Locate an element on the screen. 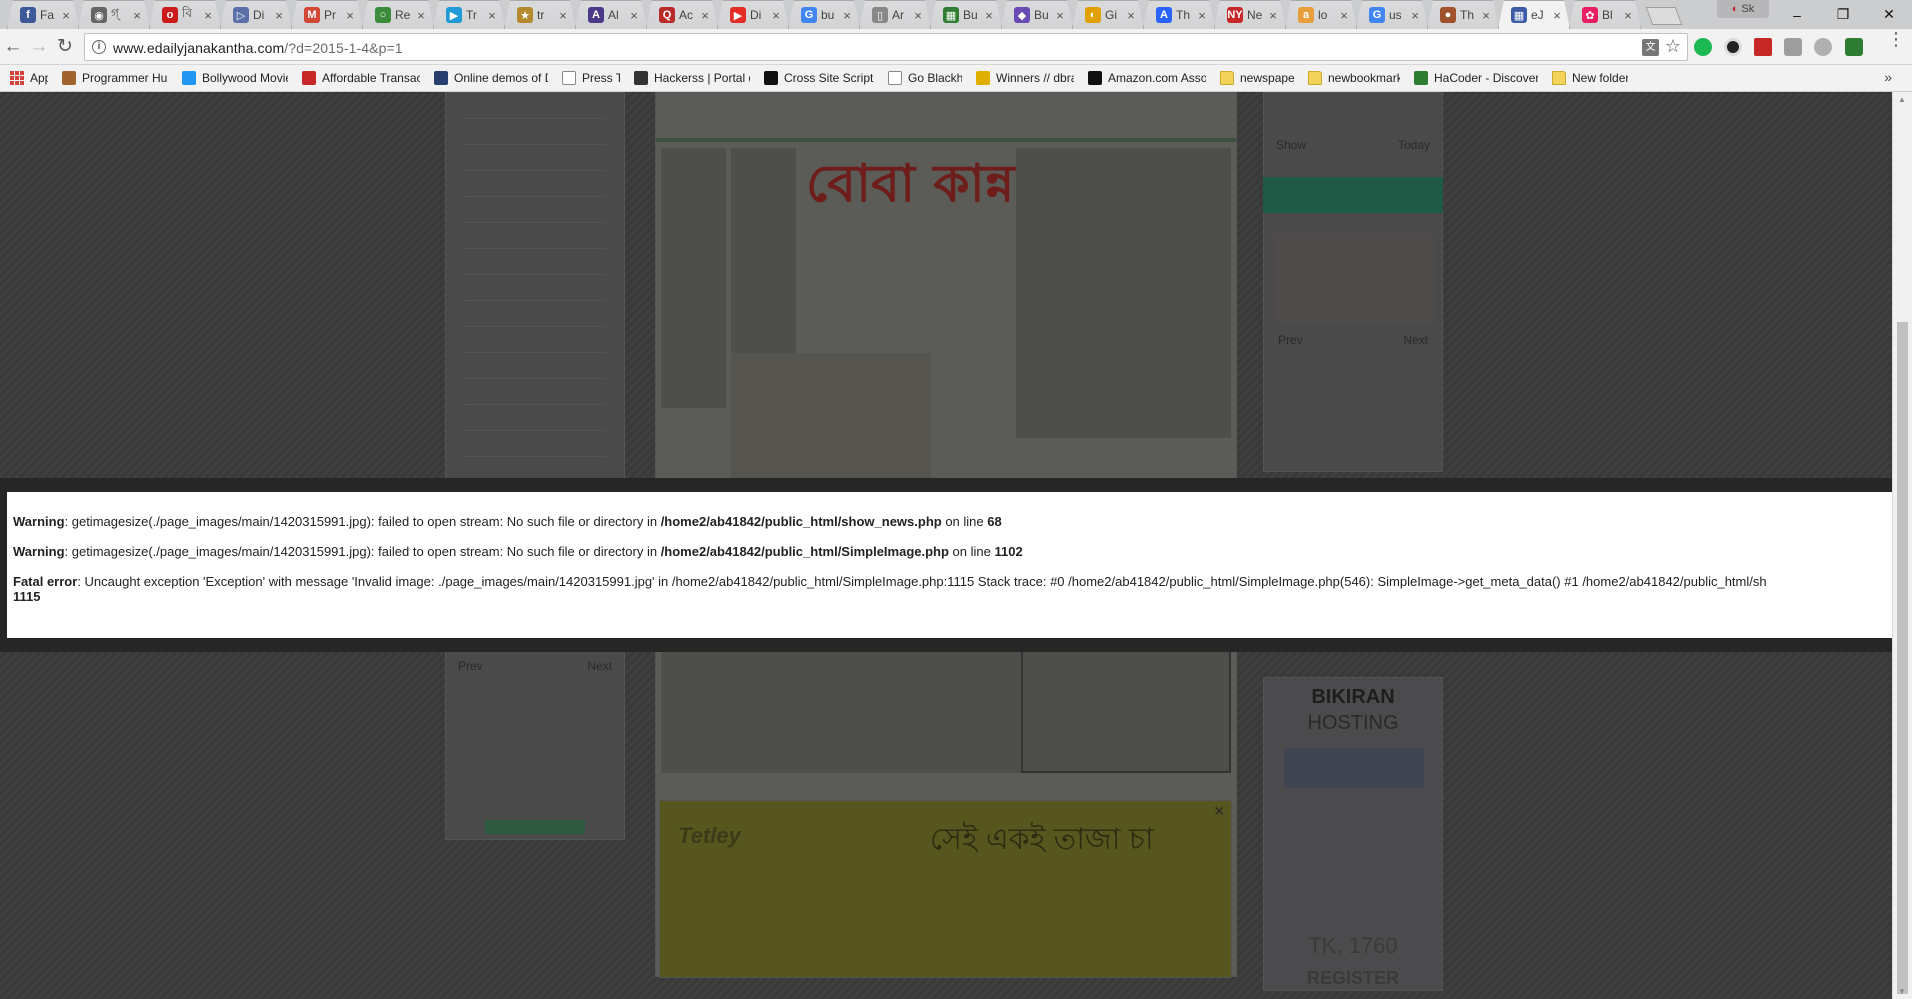  page-selector-bar is located at coordinates (1353, 195).